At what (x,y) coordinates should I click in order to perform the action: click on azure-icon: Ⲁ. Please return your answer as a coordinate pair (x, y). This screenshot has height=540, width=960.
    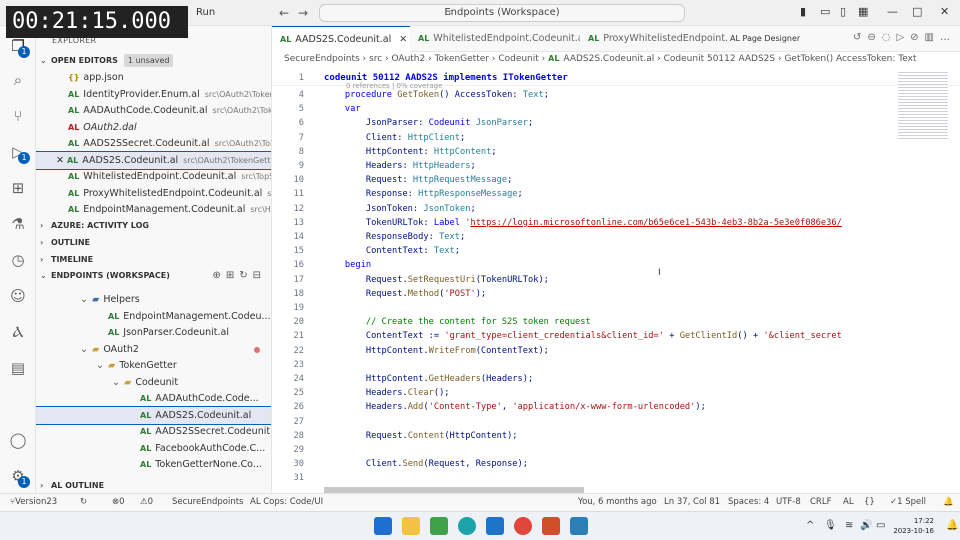
    Looking at the image, I should click on (18, 332).